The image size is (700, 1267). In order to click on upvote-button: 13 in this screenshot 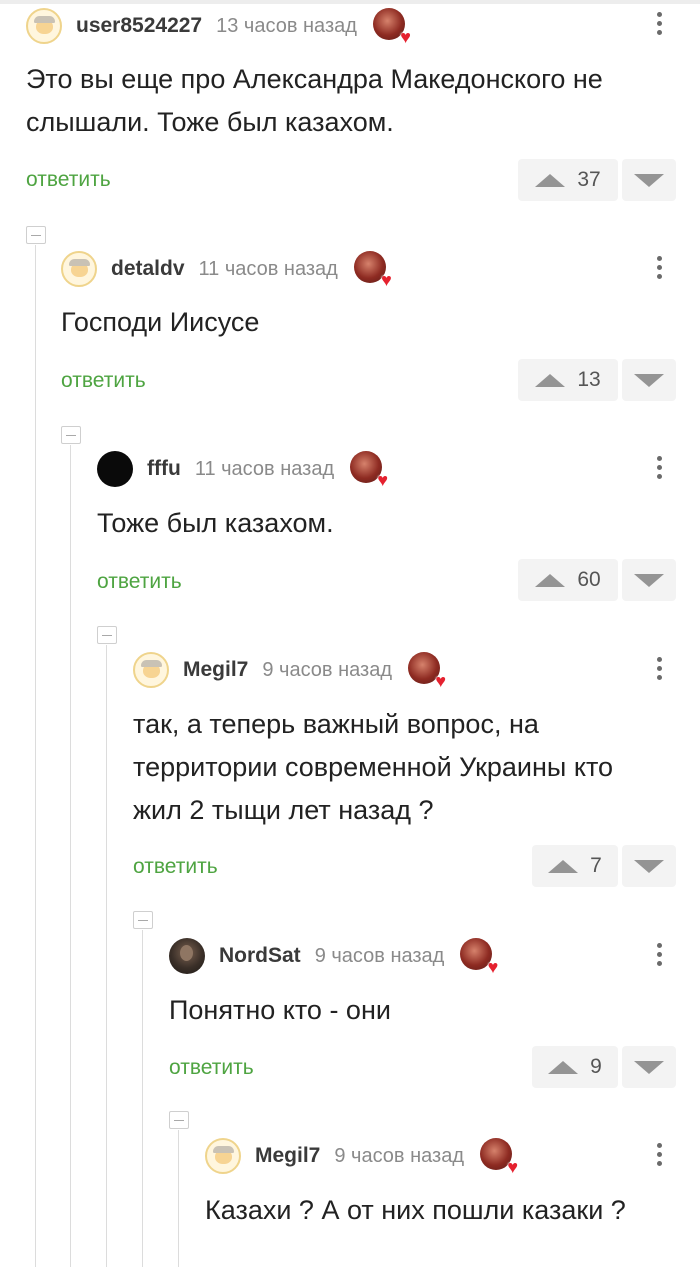, I will do `click(568, 380)`.